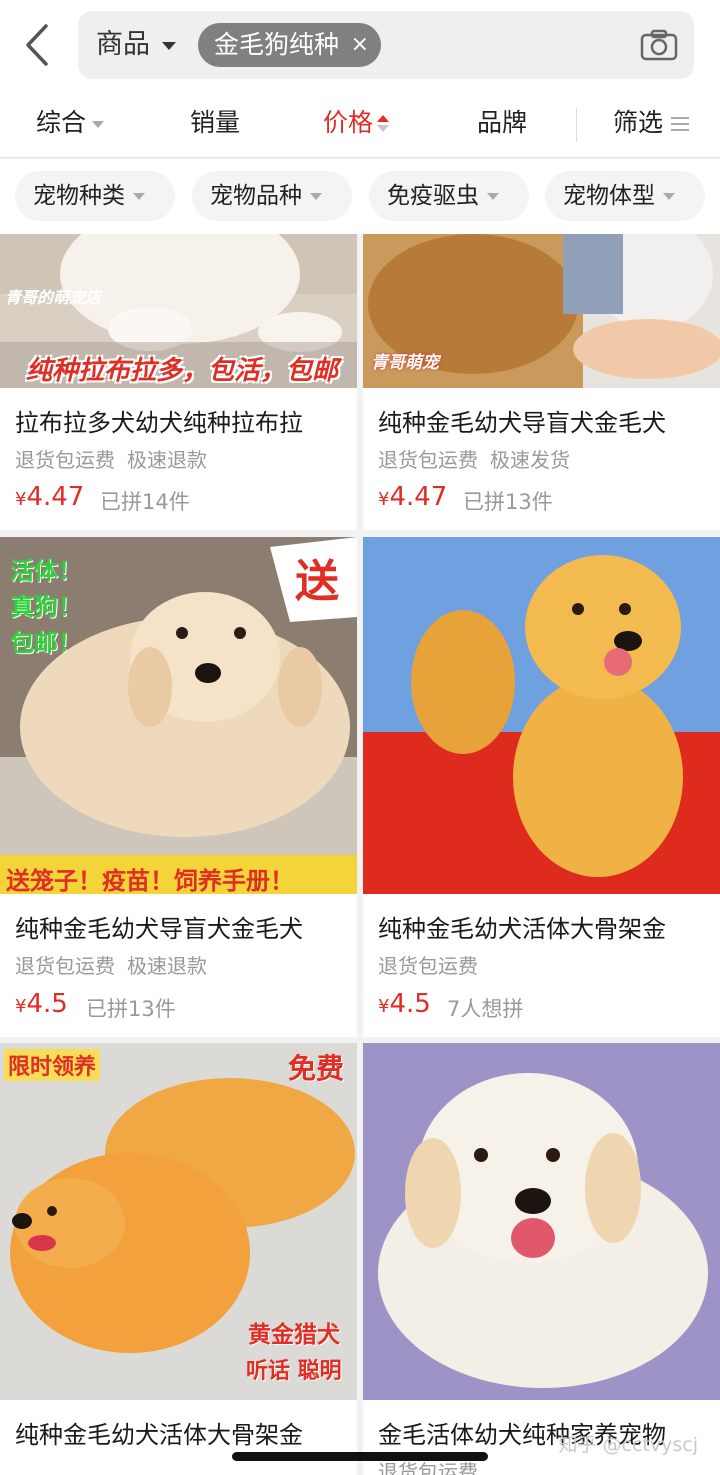 The width and height of the screenshot is (720, 1475). I want to click on product-card: 限时领养 免费 黄金猎犬 听话 聪明 纯种金毛幼犬活体大骨架金, so click(178, 1259).